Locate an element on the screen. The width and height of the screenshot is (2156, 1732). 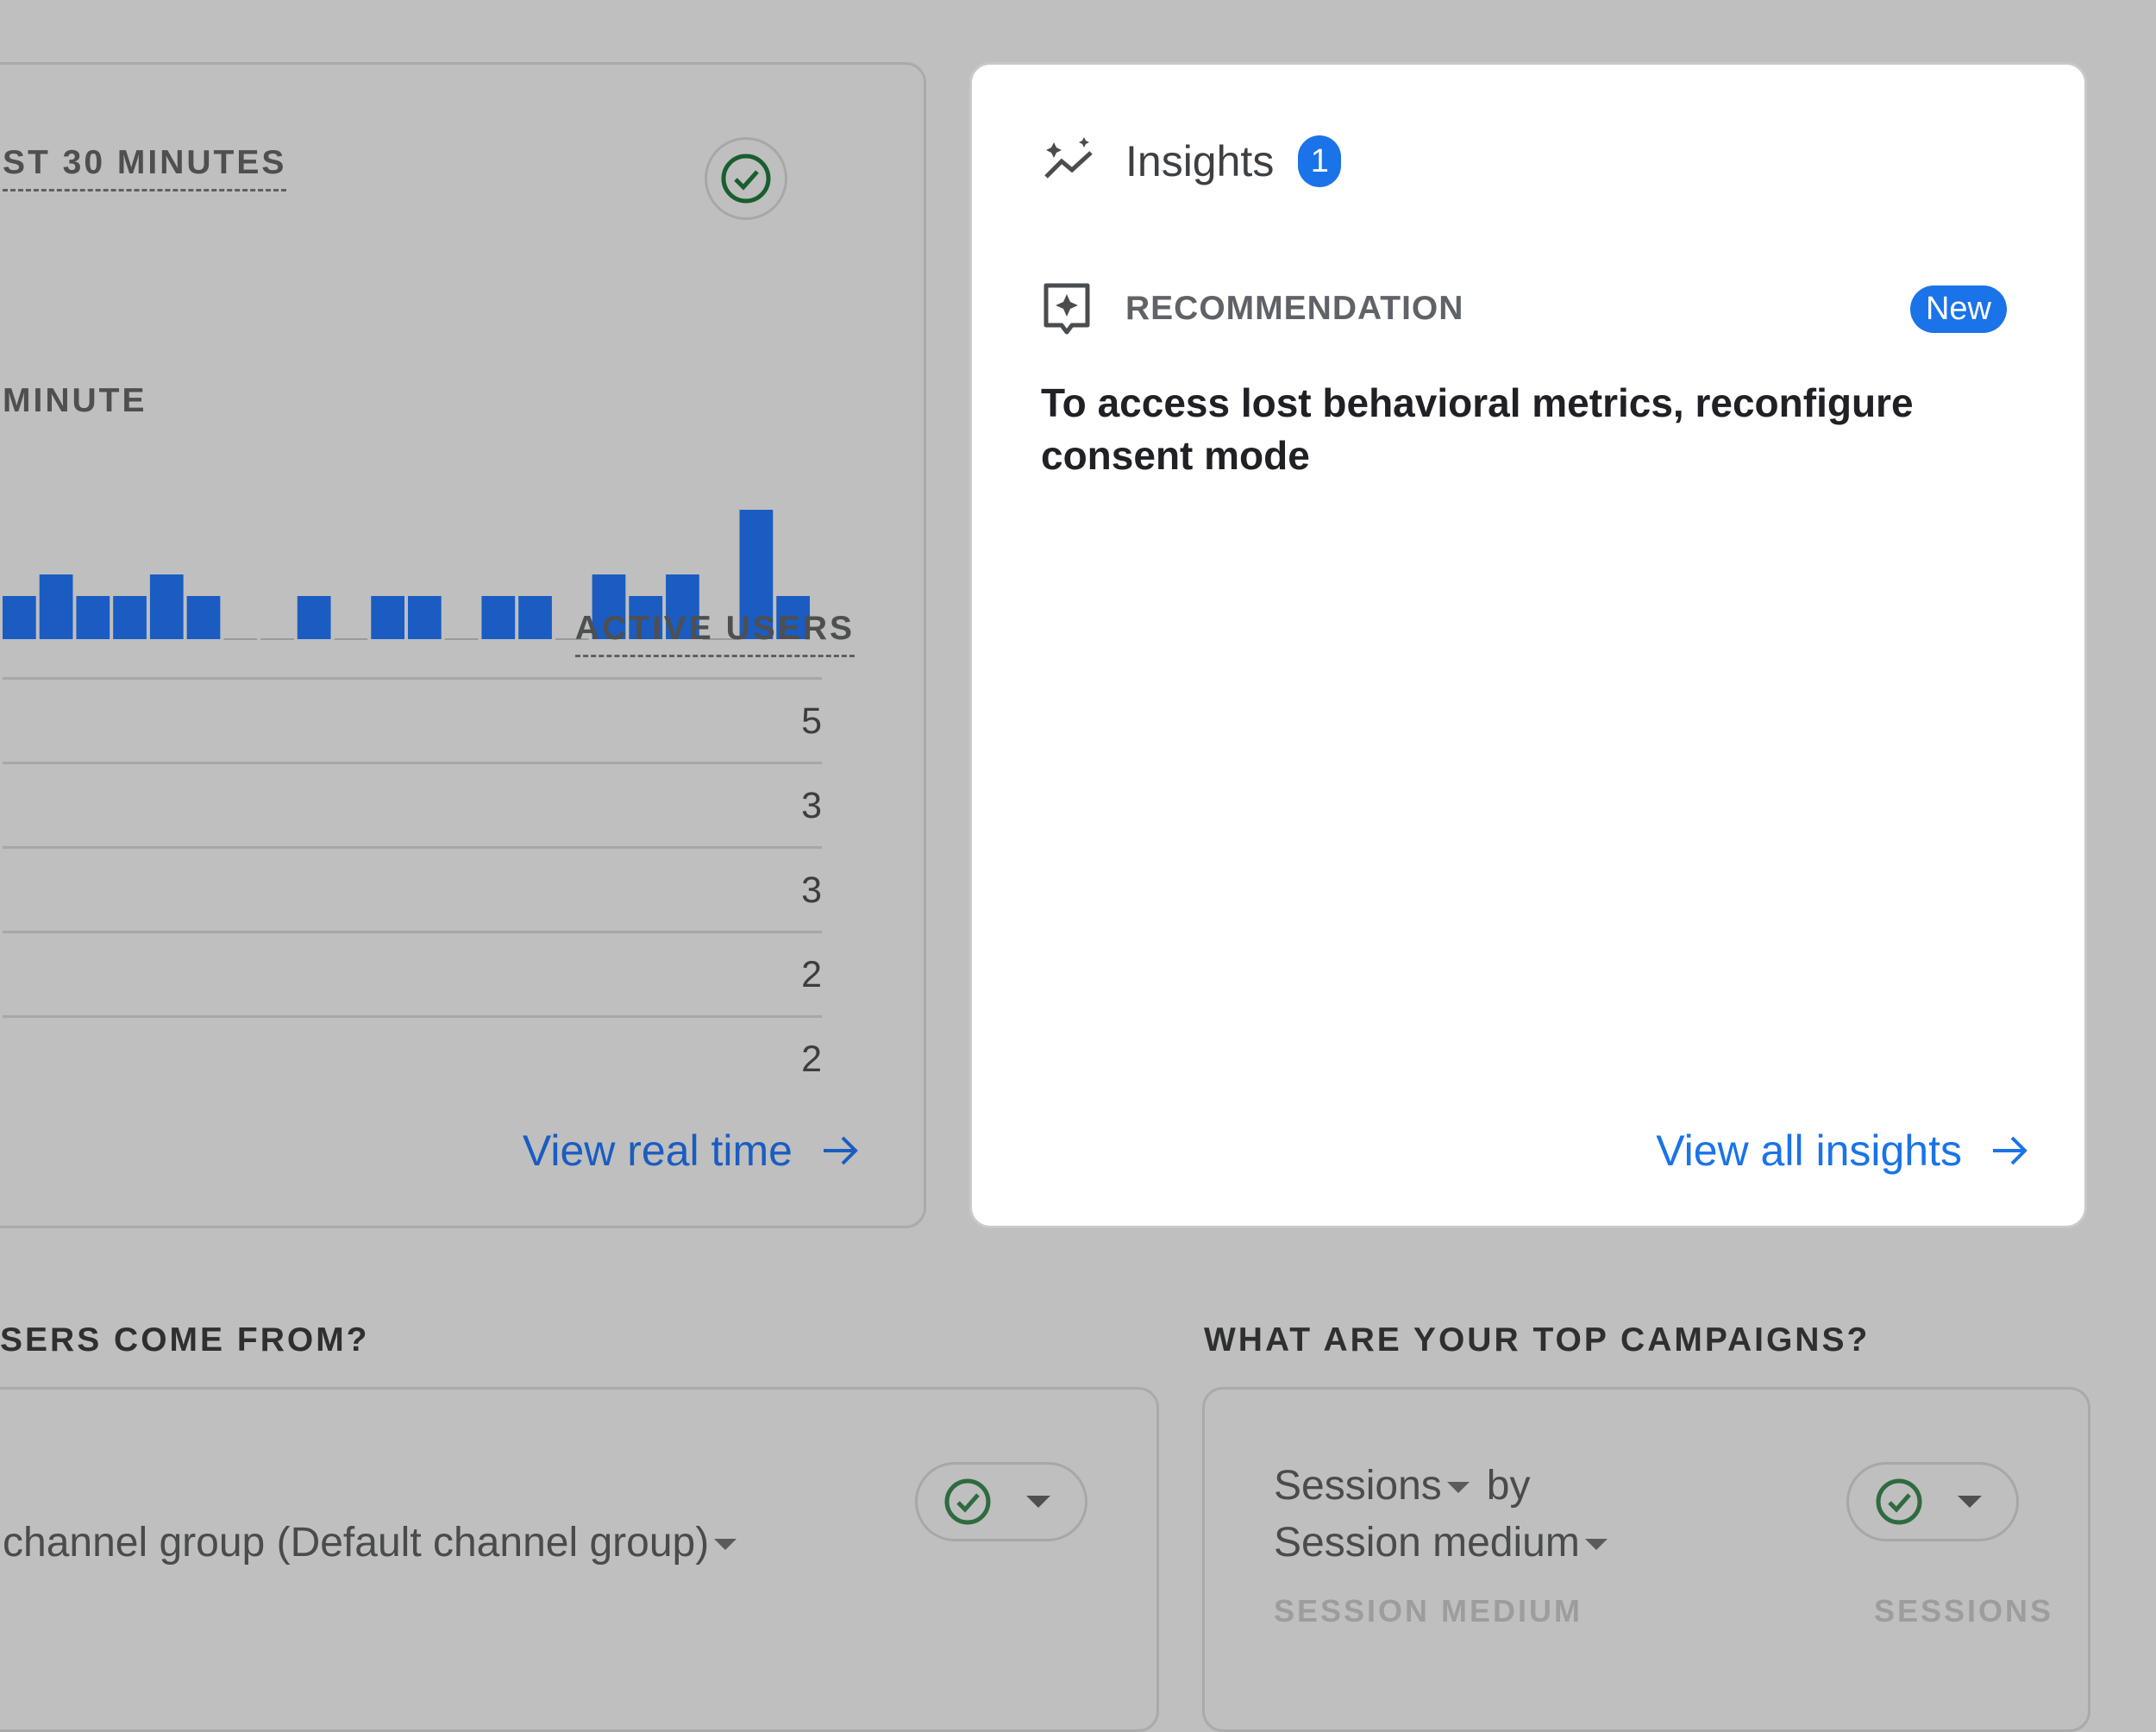
table-row: 5 is located at coordinates (412, 720).